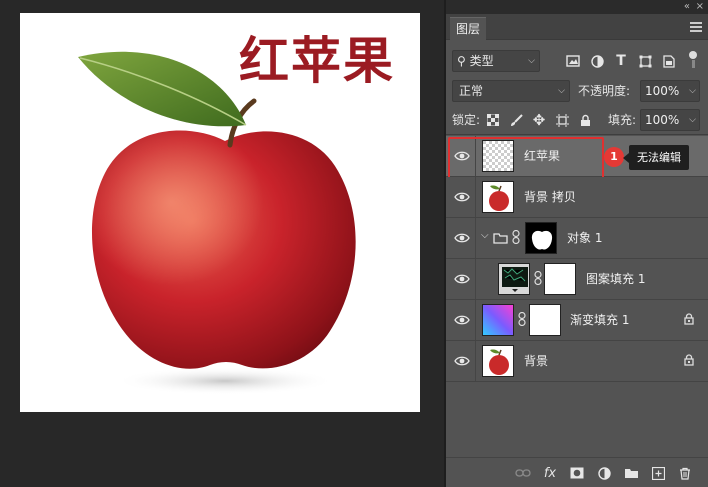 The width and height of the screenshot is (708, 487). Describe the element at coordinates (645, 61) in the screenshot. I see `shape-filter-icon` at that location.